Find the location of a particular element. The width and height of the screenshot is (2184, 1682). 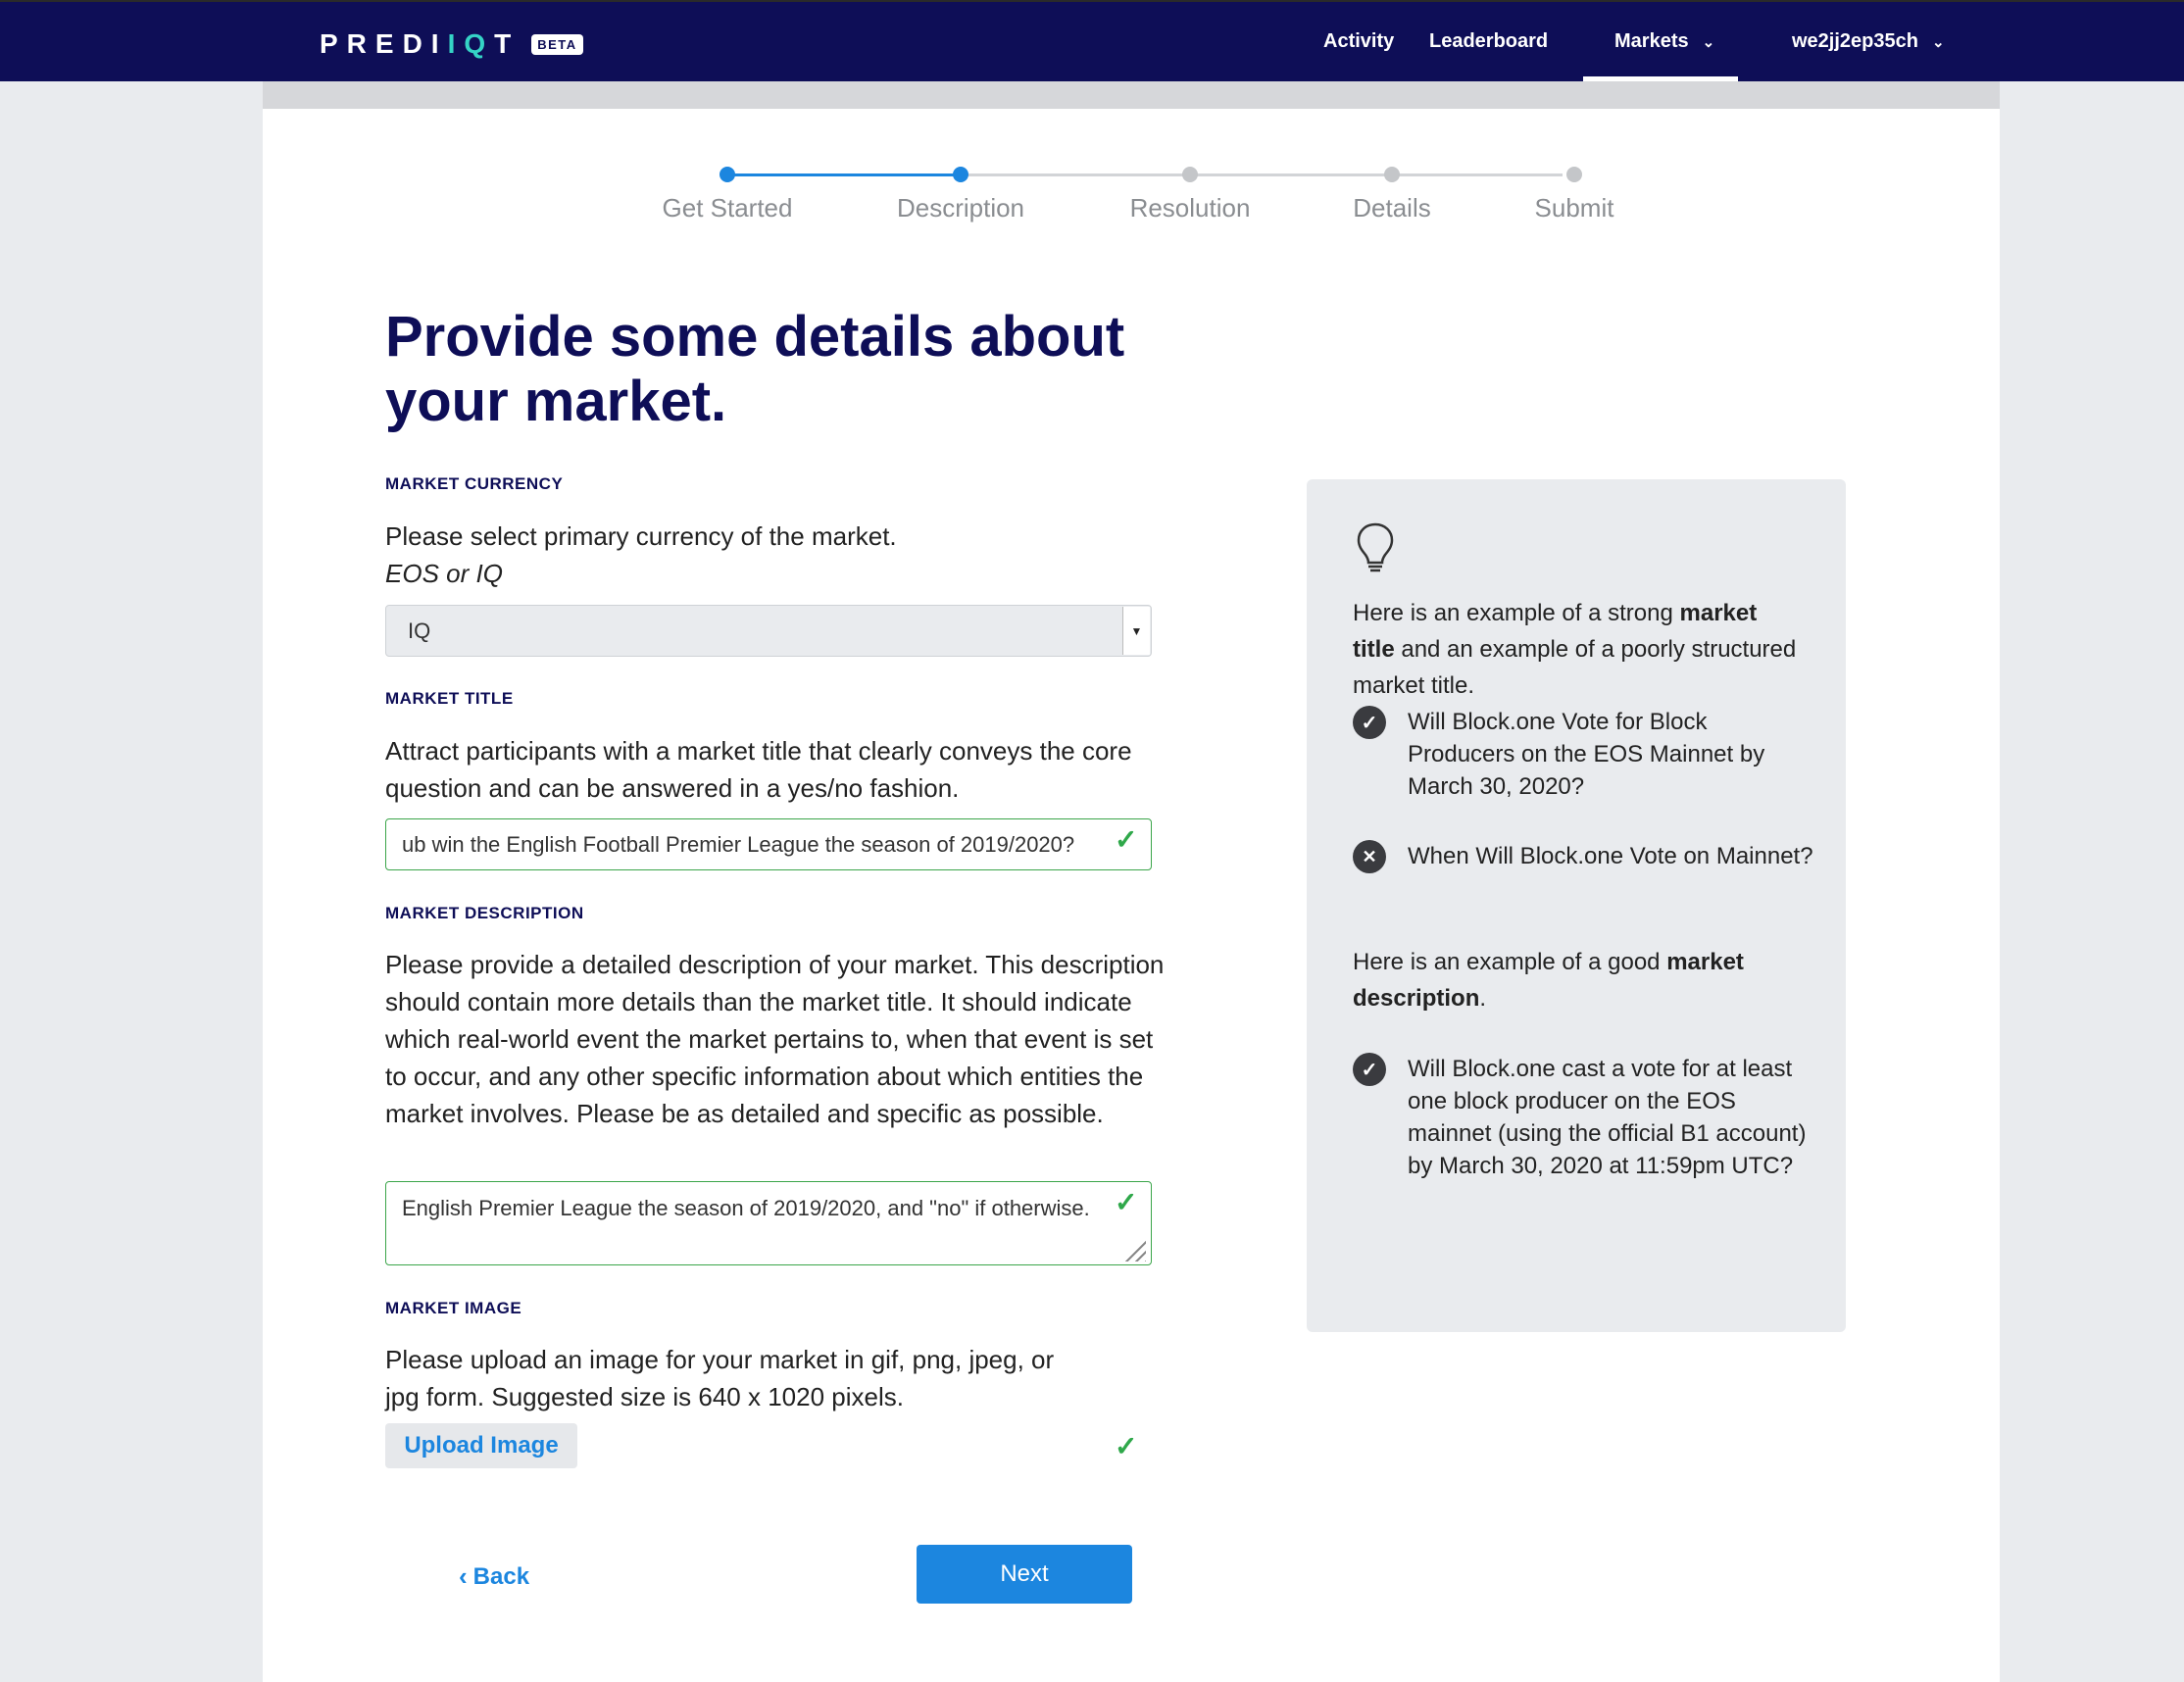

step-label-submit: Submit is located at coordinates (1574, 208).